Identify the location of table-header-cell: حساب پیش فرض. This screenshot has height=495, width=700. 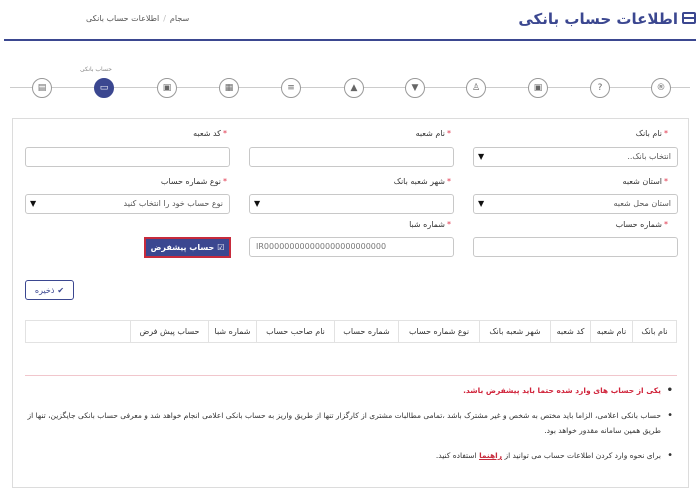
(169, 331).